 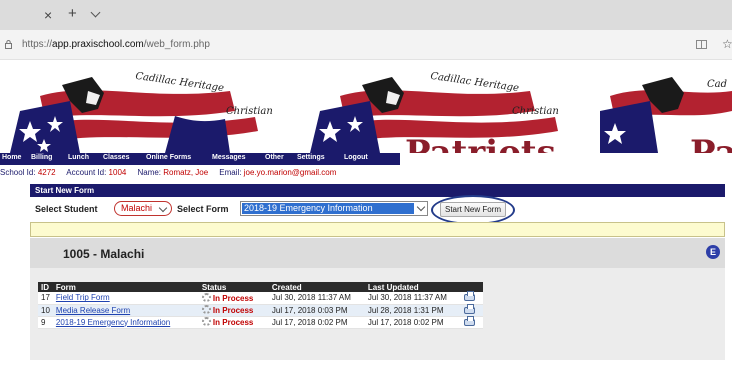 What do you see at coordinates (45, 310) in the screenshot?
I see `row-id: 10` at bounding box center [45, 310].